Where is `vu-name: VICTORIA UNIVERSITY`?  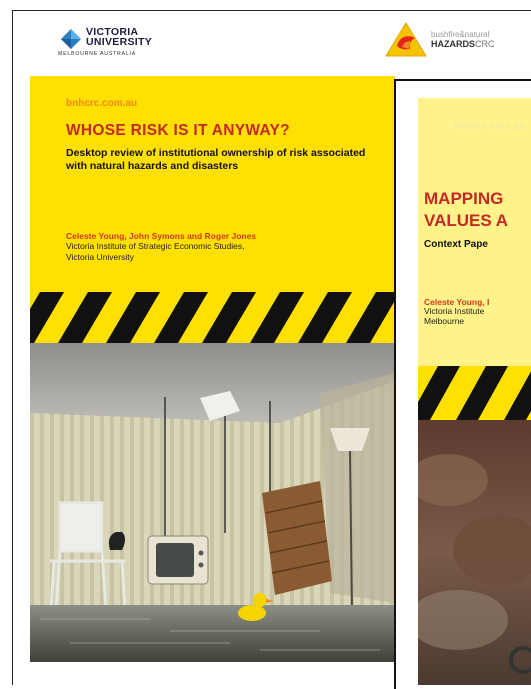 vu-name: VICTORIA UNIVERSITY is located at coordinates (119, 37).